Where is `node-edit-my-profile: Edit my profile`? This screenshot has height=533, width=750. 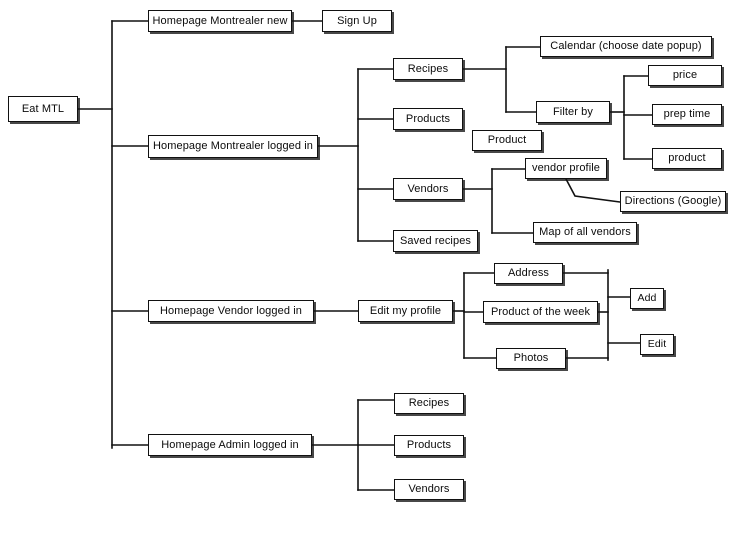
node-edit-my-profile: Edit my profile is located at coordinates (405, 311).